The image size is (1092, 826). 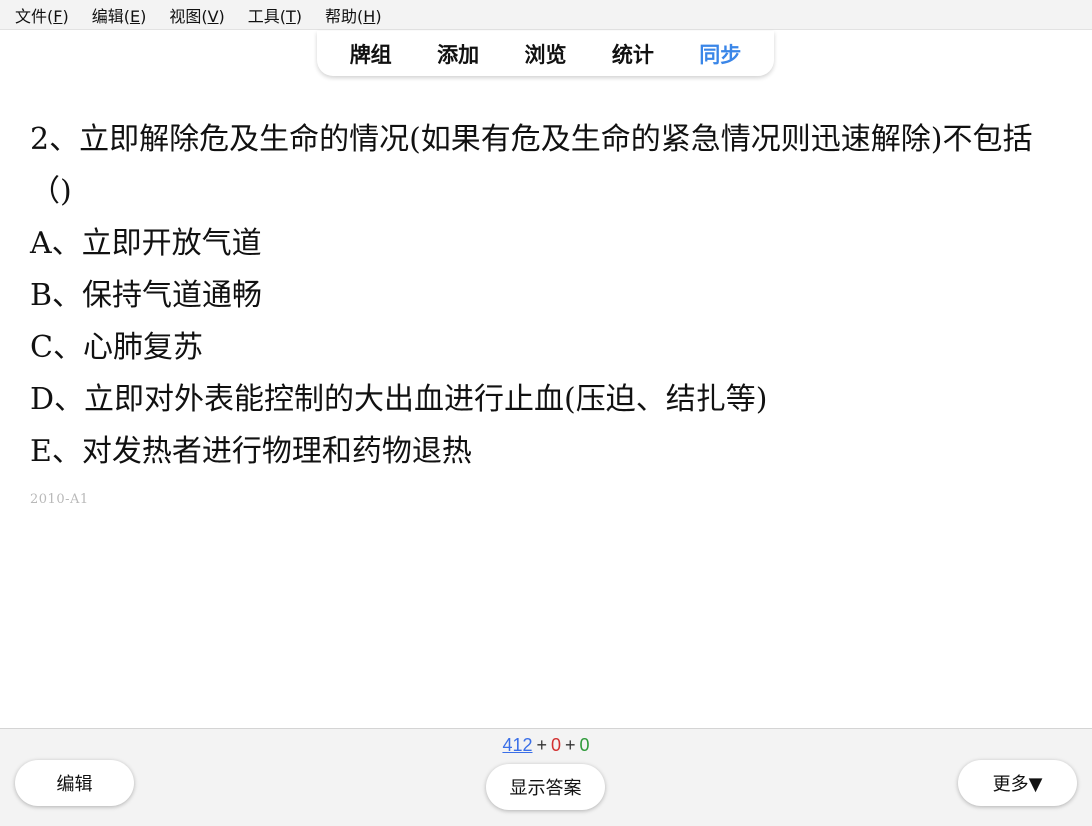 I want to click on menu-bar: 文件(F) 编辑(E) 视图(V) 工具(T) 帮助(H), so click(x=546, y=15).